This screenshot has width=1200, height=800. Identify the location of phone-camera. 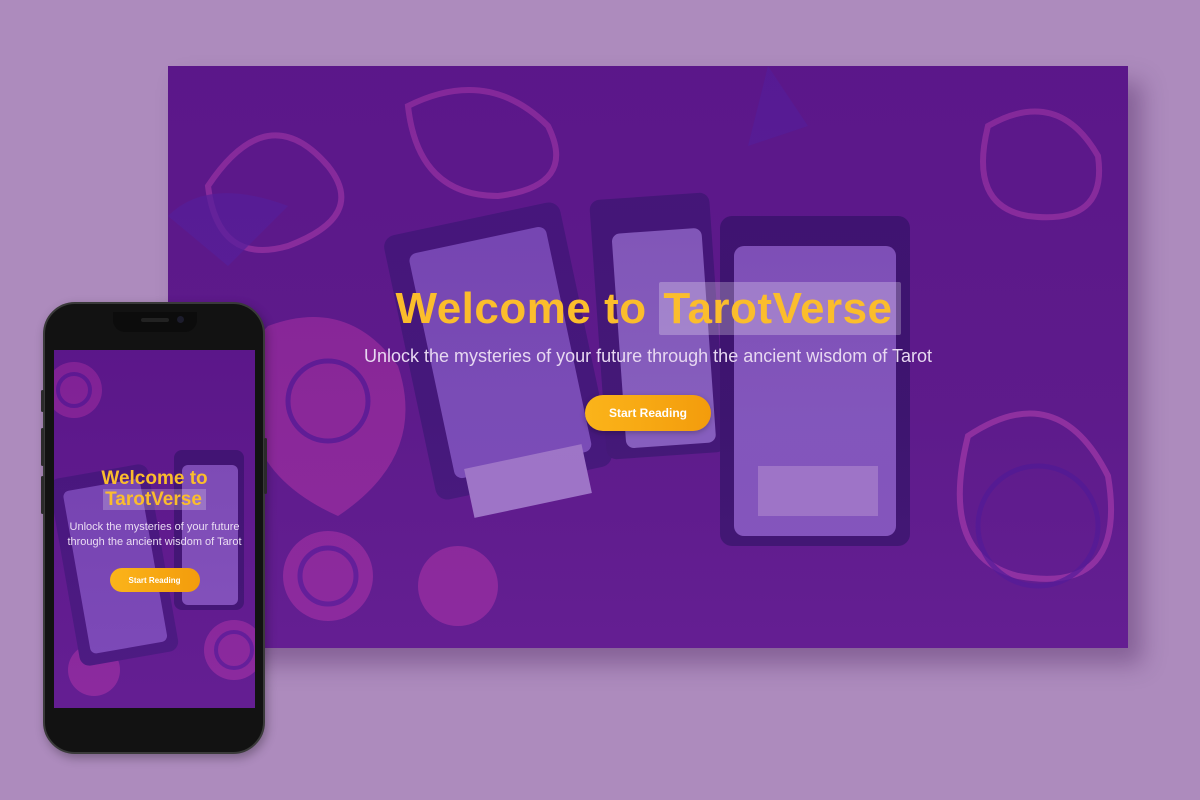
(180, 319).